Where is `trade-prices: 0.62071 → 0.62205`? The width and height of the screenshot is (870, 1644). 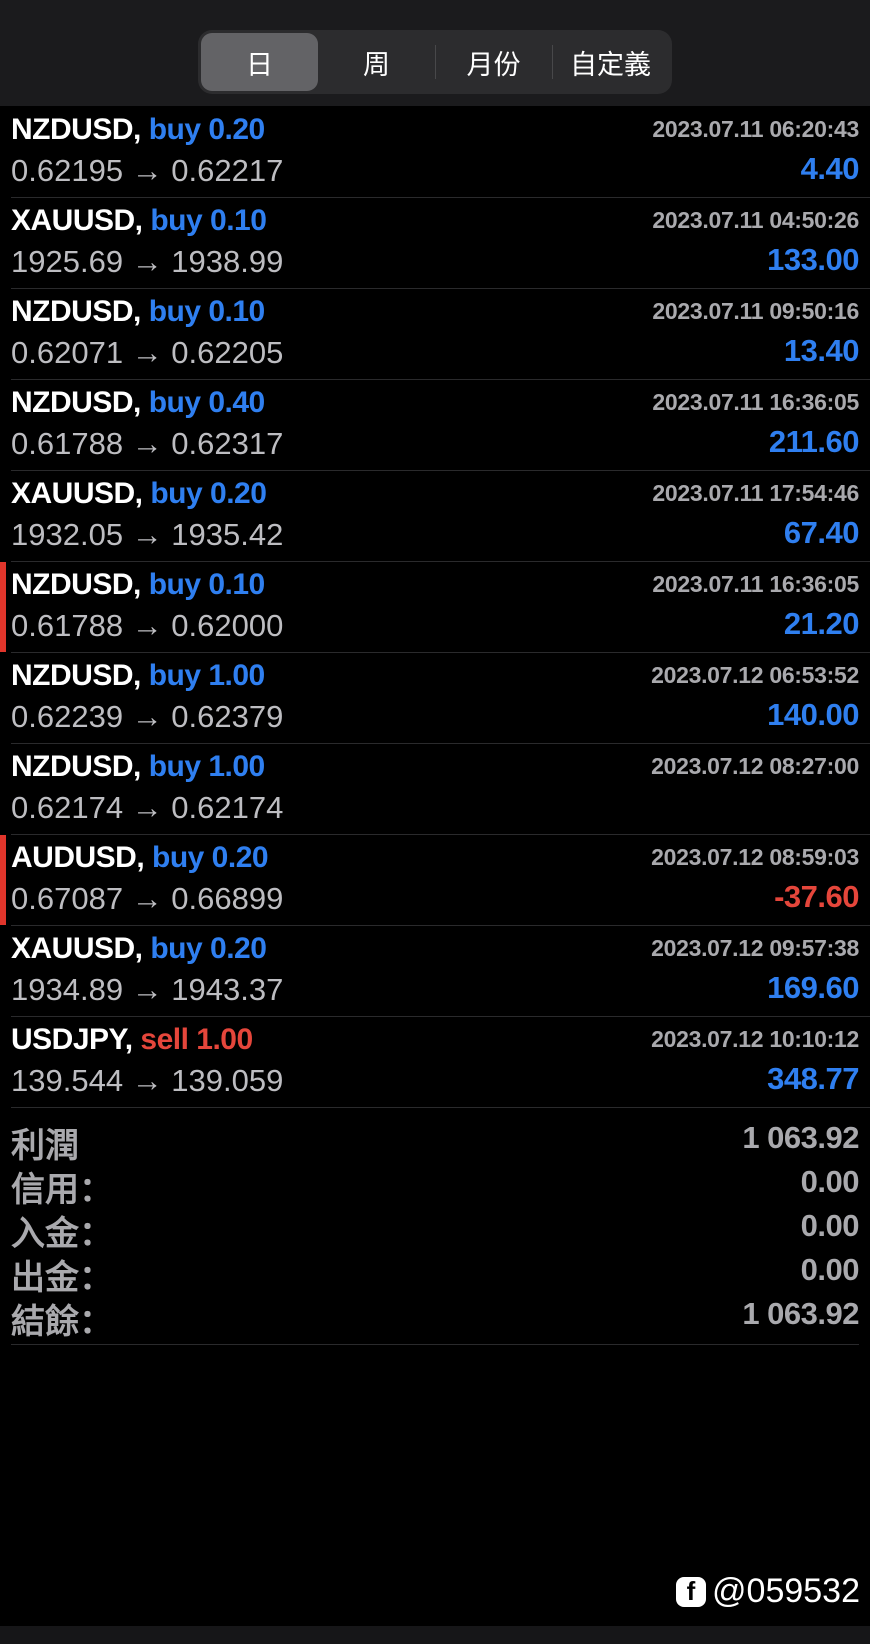 trade-prices: 0.62071 → 0.62205 is located at coordinates (147, 352).